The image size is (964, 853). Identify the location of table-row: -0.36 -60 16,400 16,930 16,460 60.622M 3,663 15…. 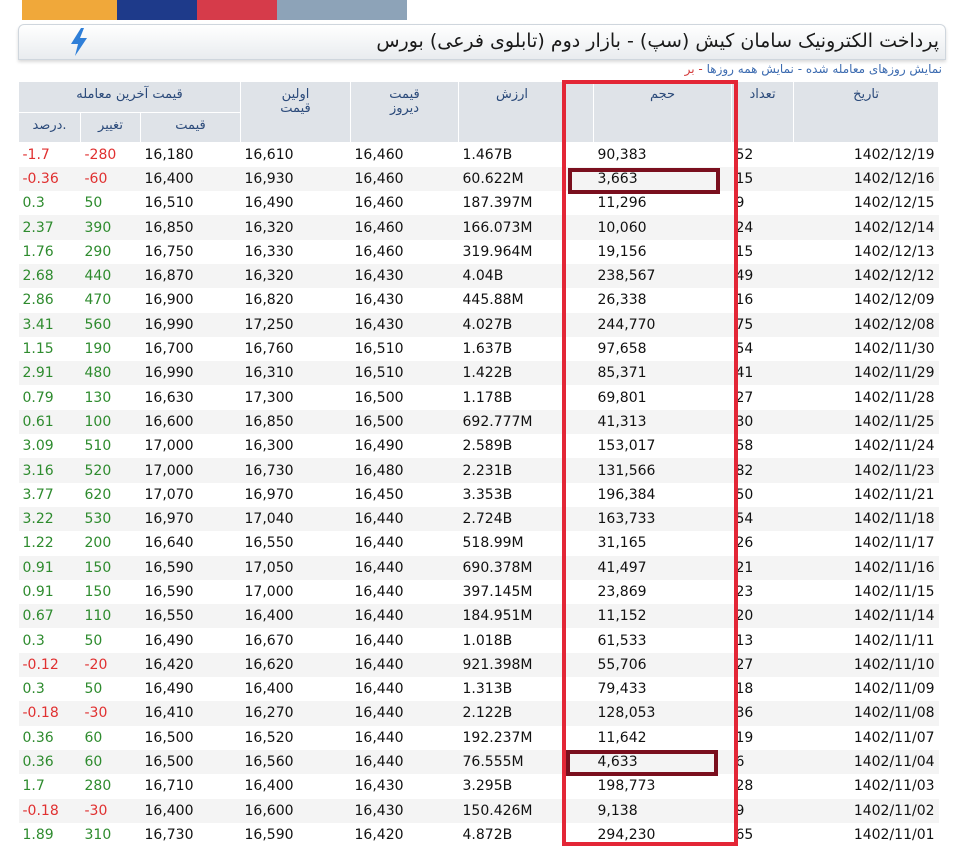
(478, 179).